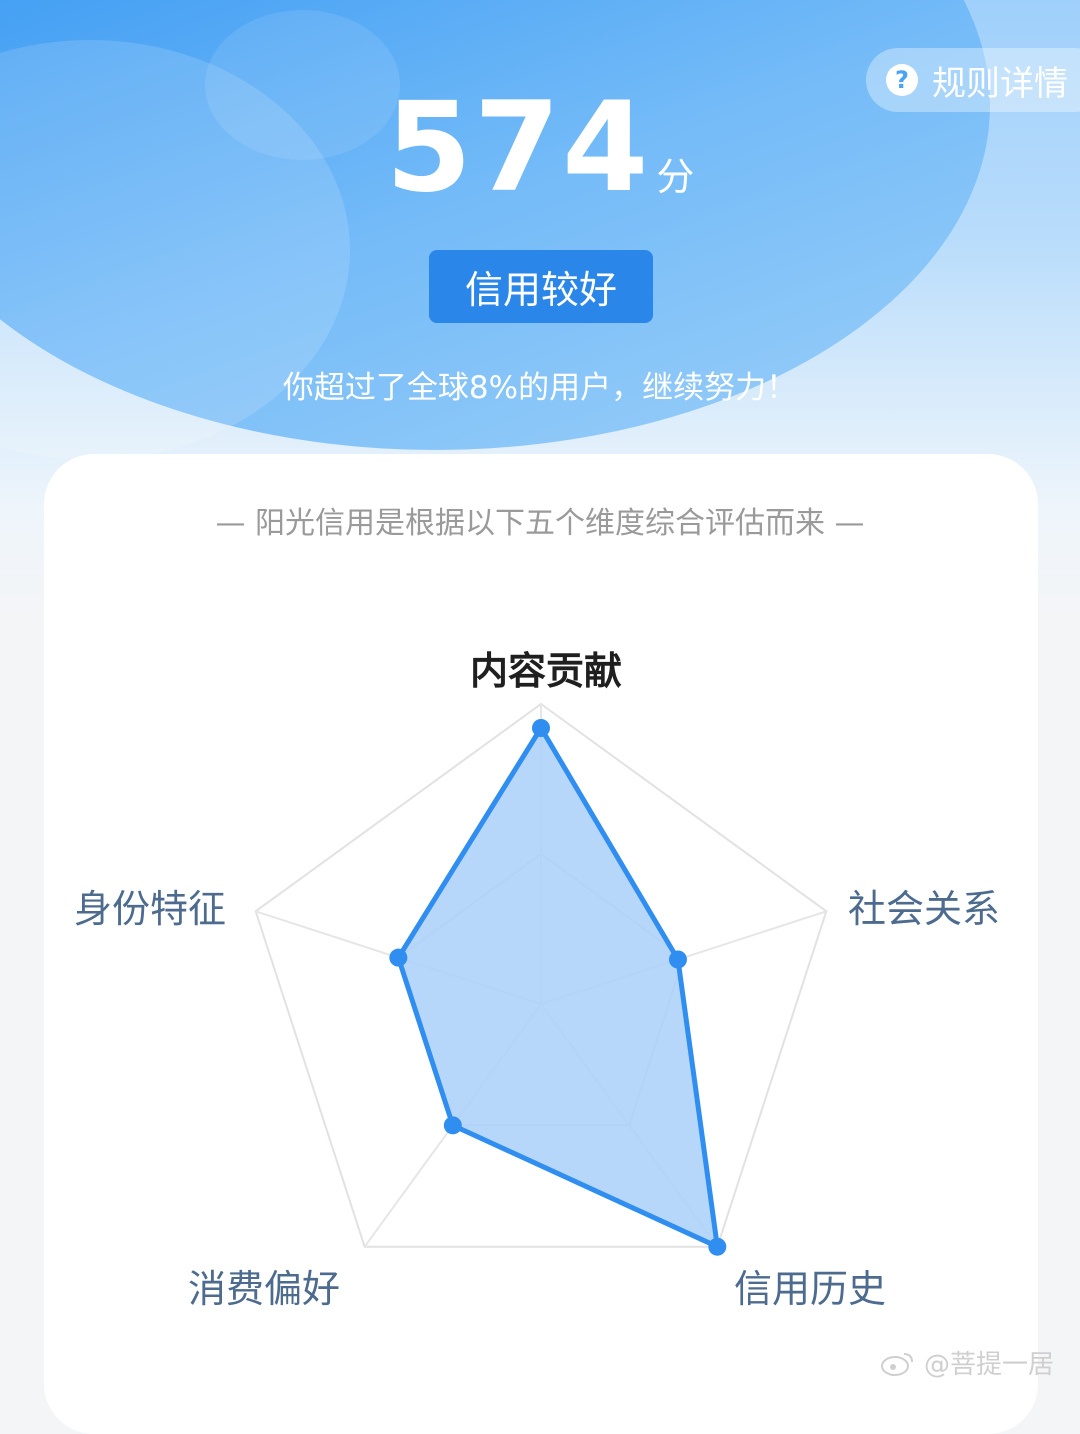 Image resolution: width=1080 pixels, height=1434 pixels. I want to click on radar-label-identity-traits: 身份特征, so click(150, 909).